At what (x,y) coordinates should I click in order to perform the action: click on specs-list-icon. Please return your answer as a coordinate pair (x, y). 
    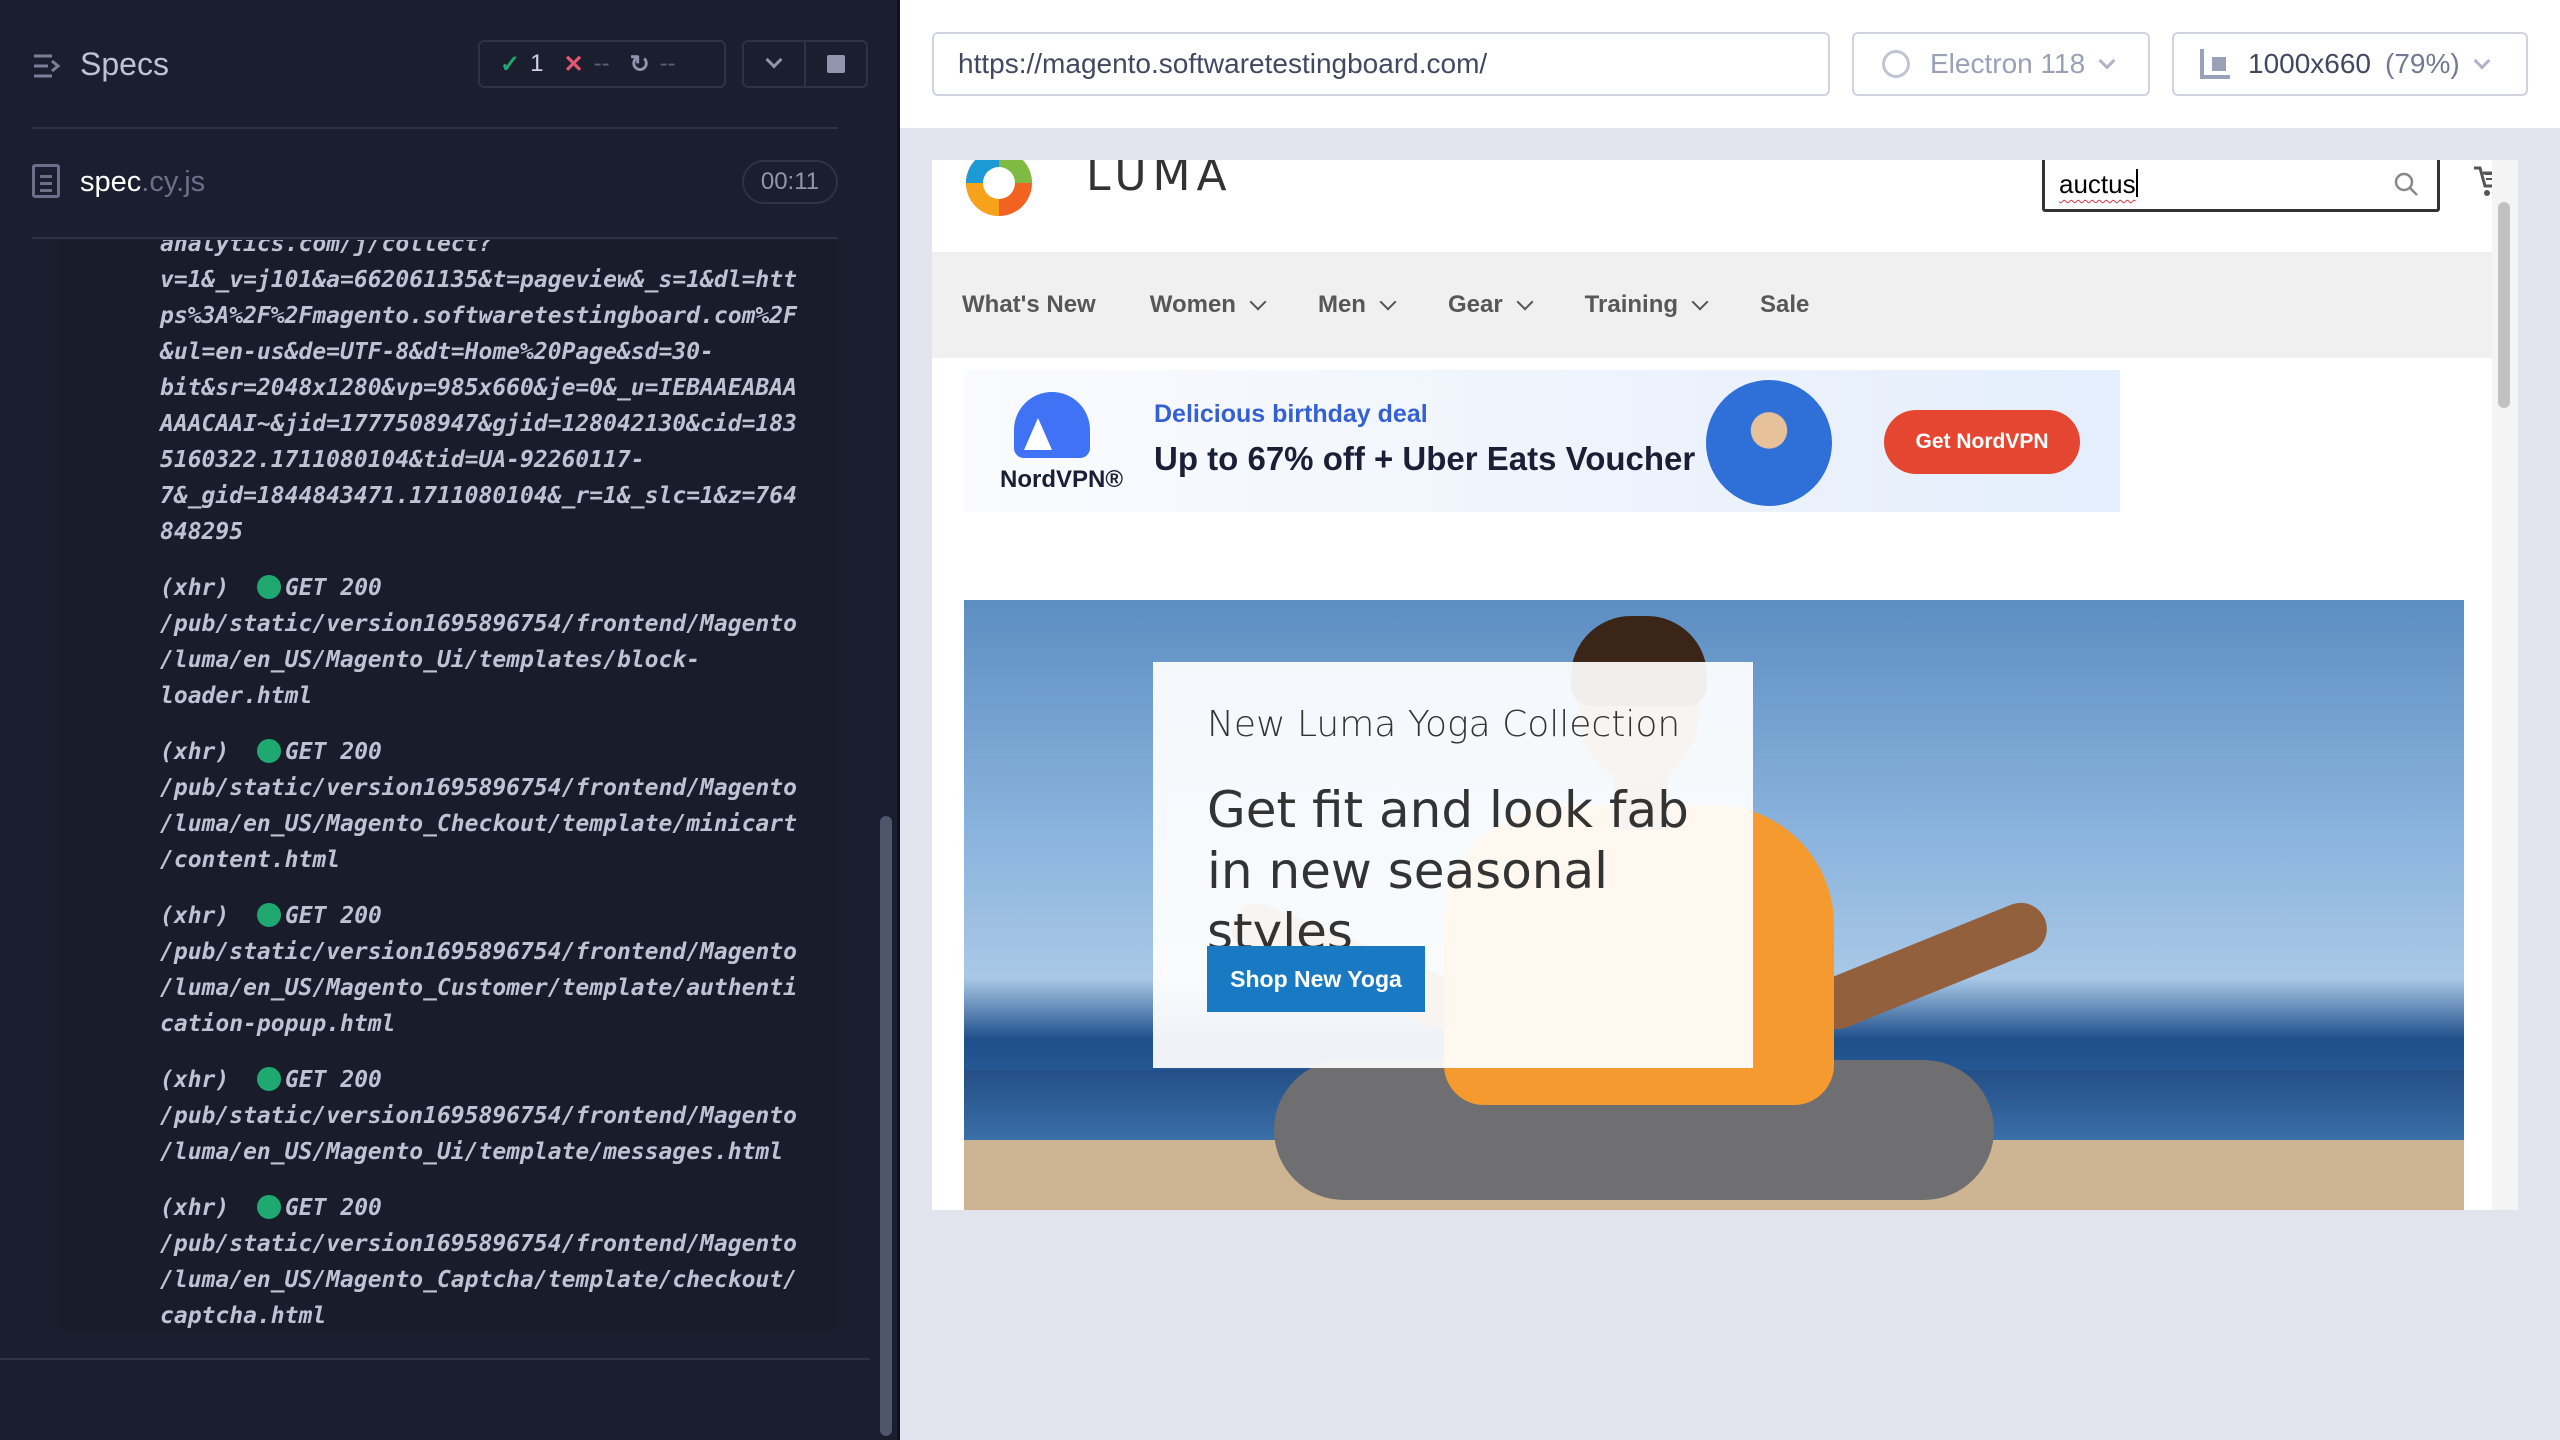
    Looking at the image, I should click on (48, 66).